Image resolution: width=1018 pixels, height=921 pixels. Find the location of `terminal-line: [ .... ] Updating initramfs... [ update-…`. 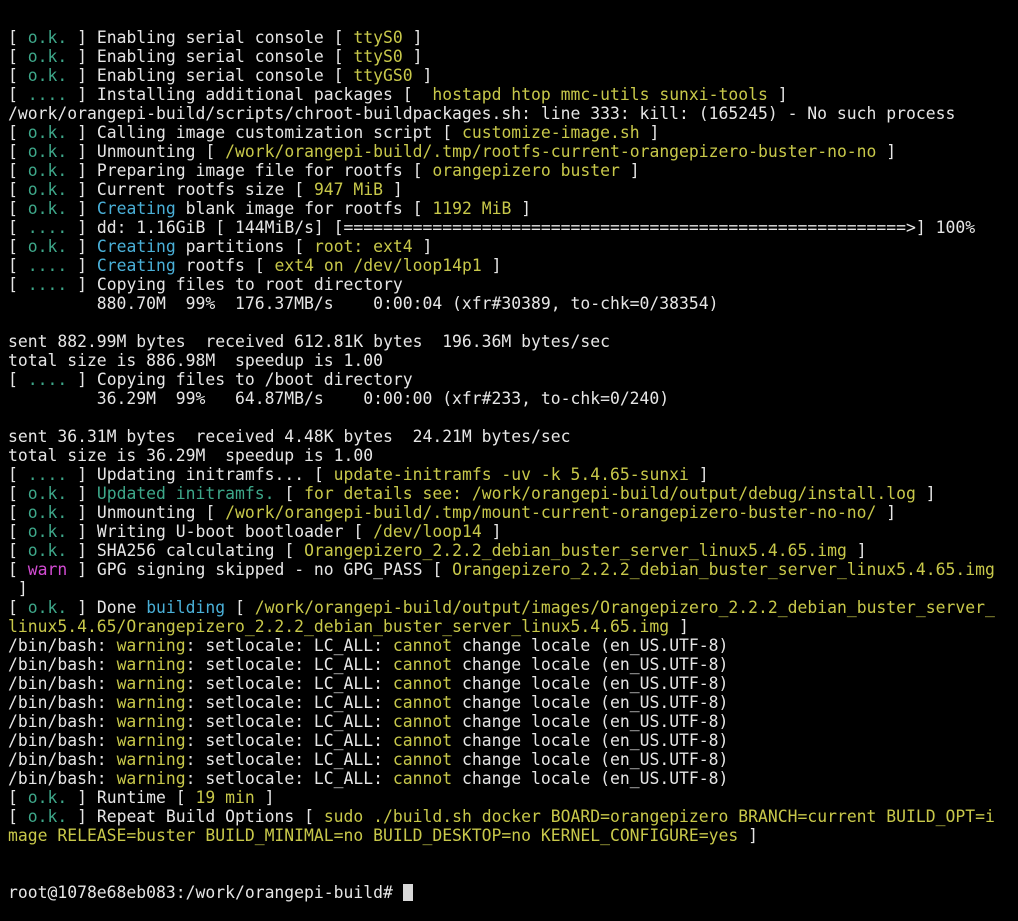

terminal-line: [ .... ] Updating initramfs... [ update-… is located at coordinates (513, 474).